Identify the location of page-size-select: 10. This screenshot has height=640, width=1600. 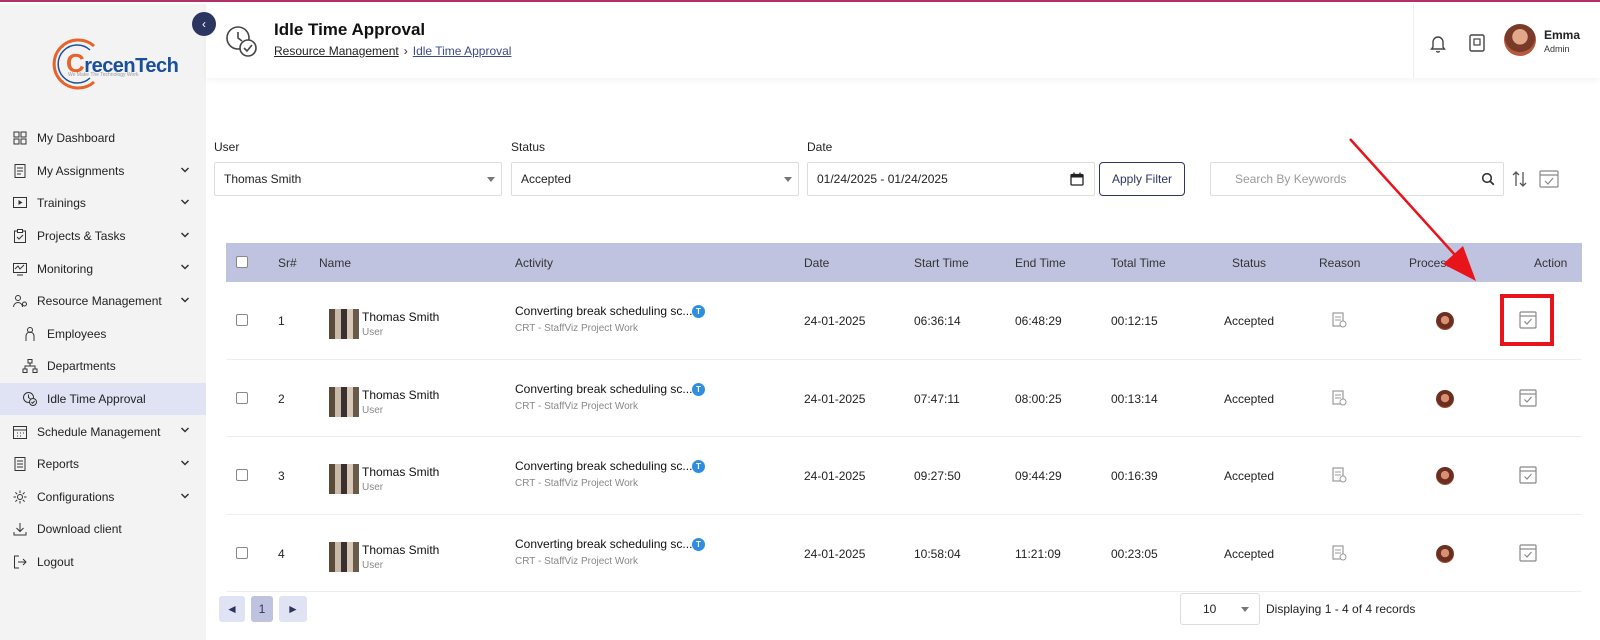
(1220, 609).